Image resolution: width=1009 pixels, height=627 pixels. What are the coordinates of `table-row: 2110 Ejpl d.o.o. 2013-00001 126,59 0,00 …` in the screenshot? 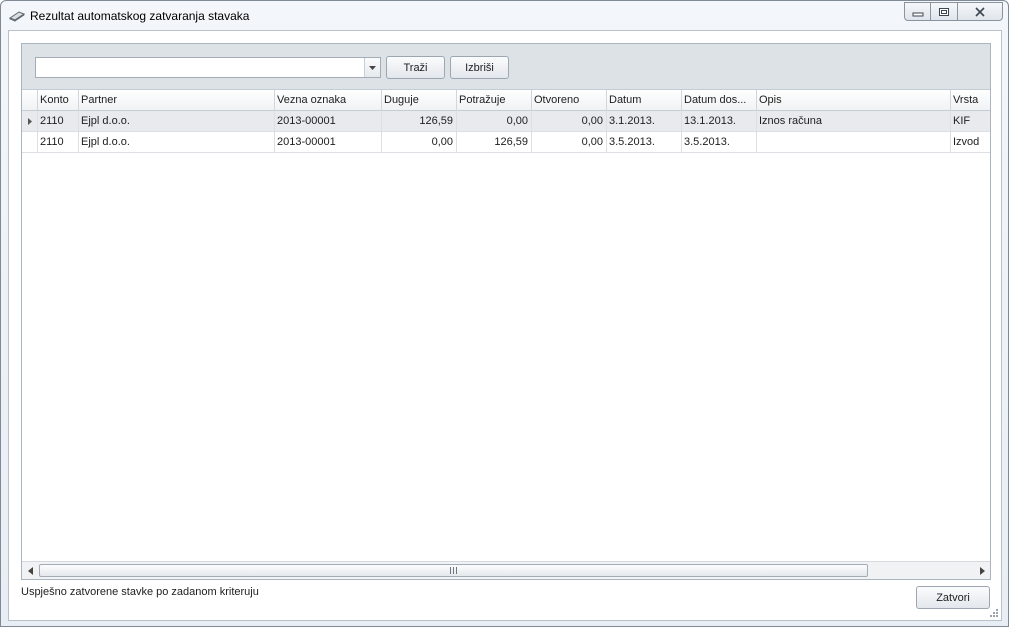 It's located at (506, 121).